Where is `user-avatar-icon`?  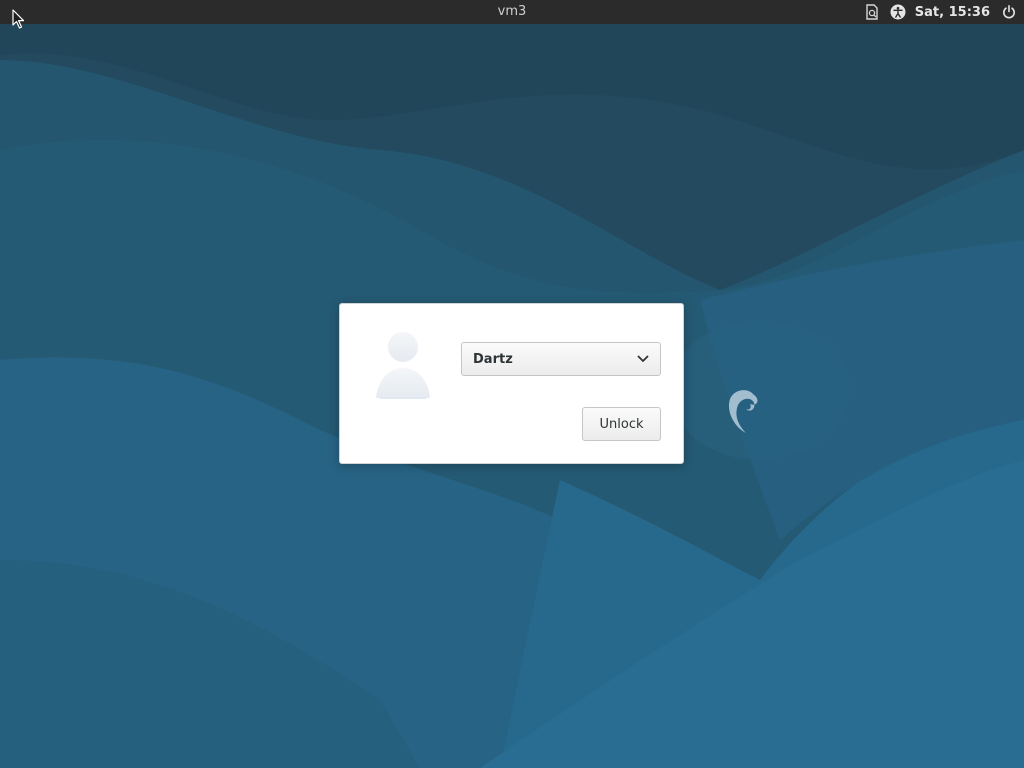 user-avatar-icon is located at coordinates (403, 365).